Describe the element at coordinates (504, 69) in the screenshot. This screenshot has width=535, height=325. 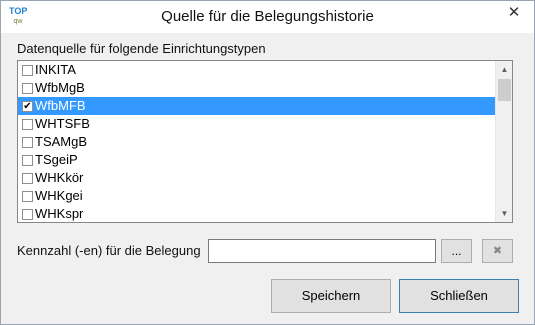
I see `chevron-up-icon: ▲` at that location.